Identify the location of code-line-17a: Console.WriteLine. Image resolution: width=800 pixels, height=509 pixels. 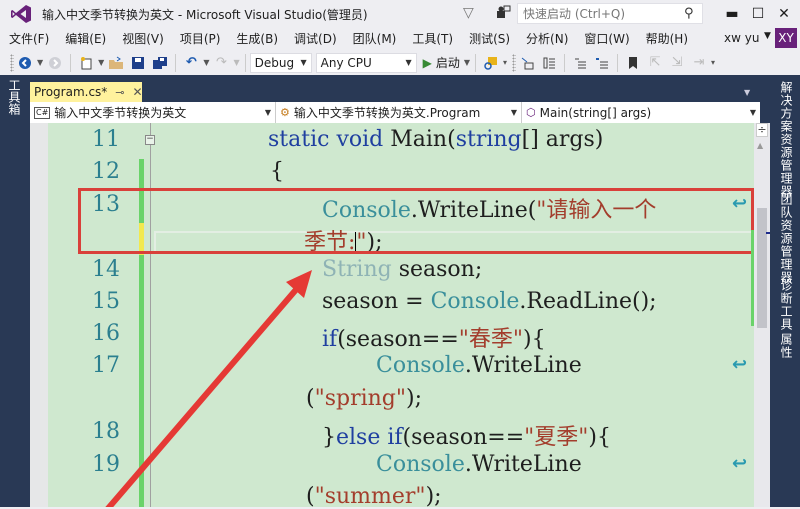
(479, 365).